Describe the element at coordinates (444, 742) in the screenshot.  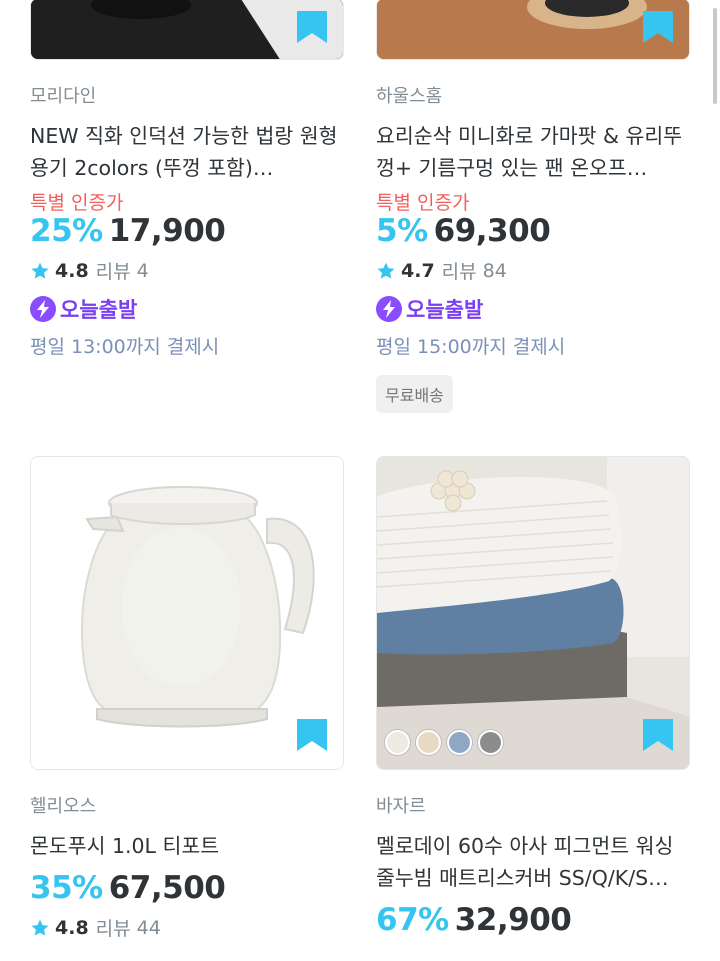
I see `color-swatches` at that location.